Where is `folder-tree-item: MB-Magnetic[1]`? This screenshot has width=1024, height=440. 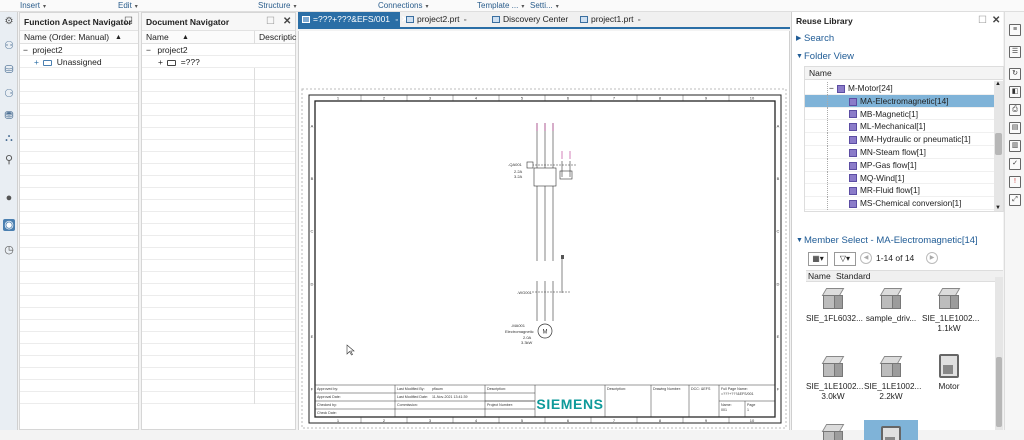 folder-tree-item: MB-Magnetic[1] is located at coordinates (904, 114).